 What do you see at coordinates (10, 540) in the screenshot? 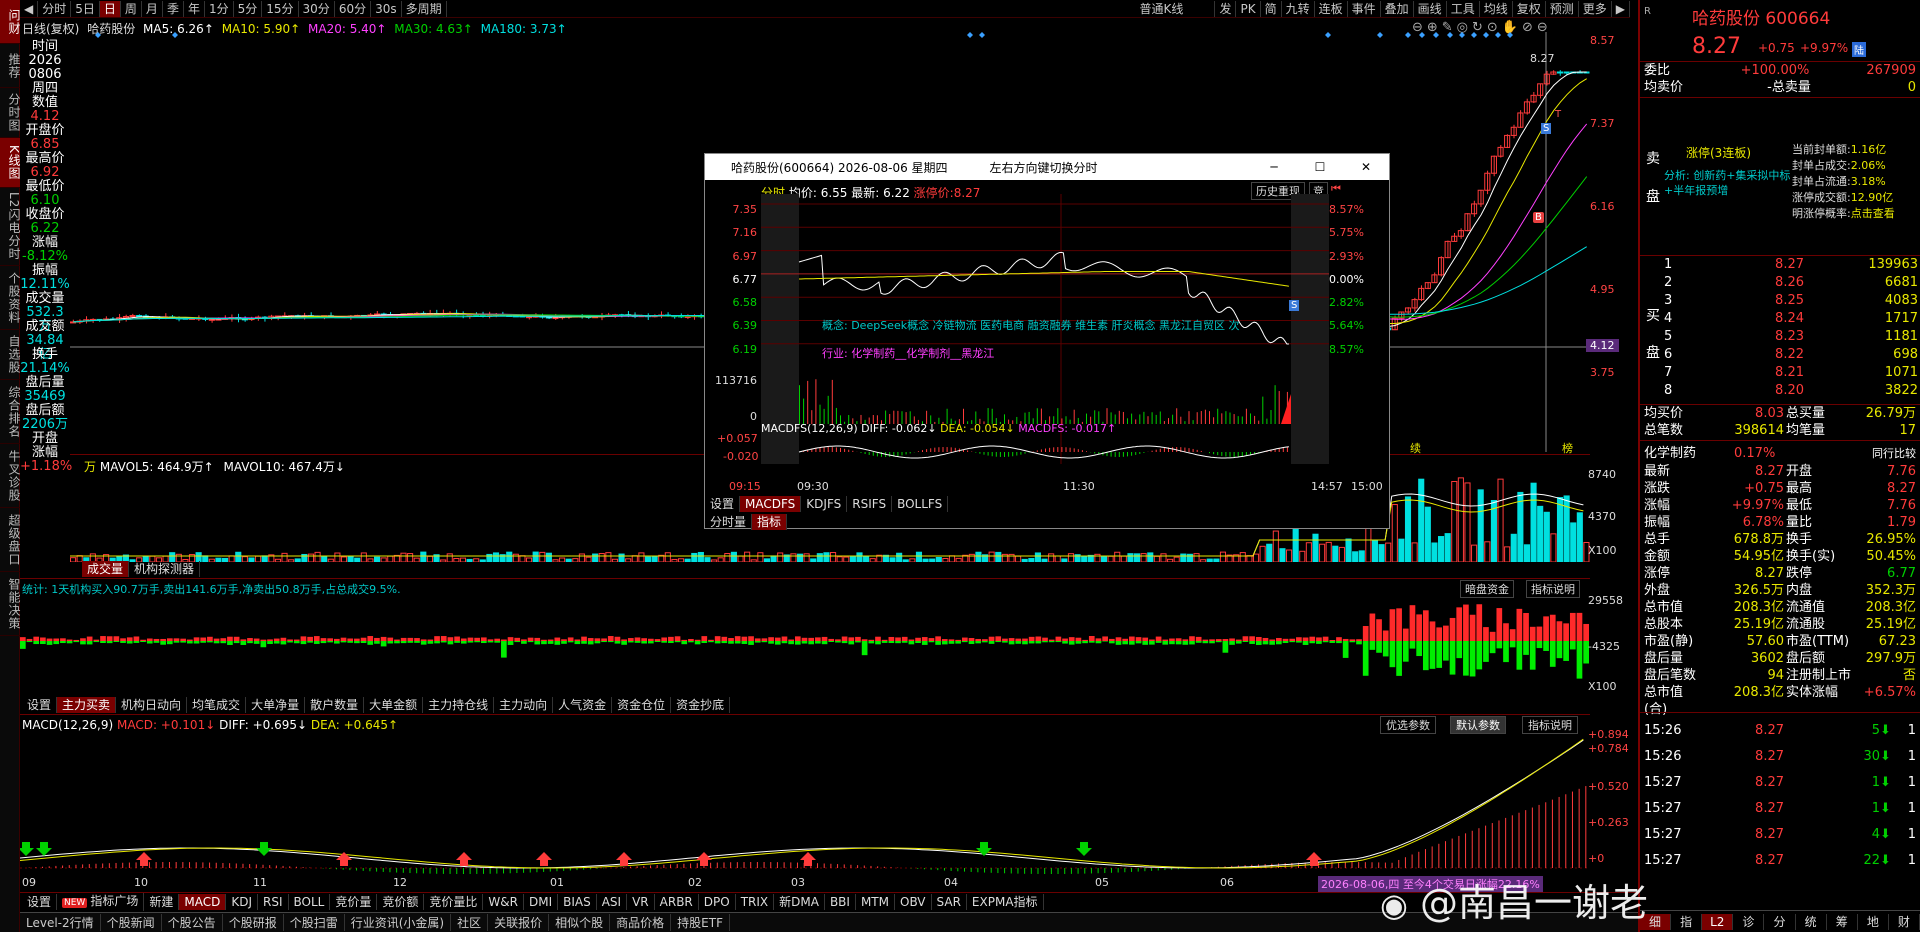
I see `sidebar-item-super-pankou: 超级盘口` at bounding box center [10, 540].